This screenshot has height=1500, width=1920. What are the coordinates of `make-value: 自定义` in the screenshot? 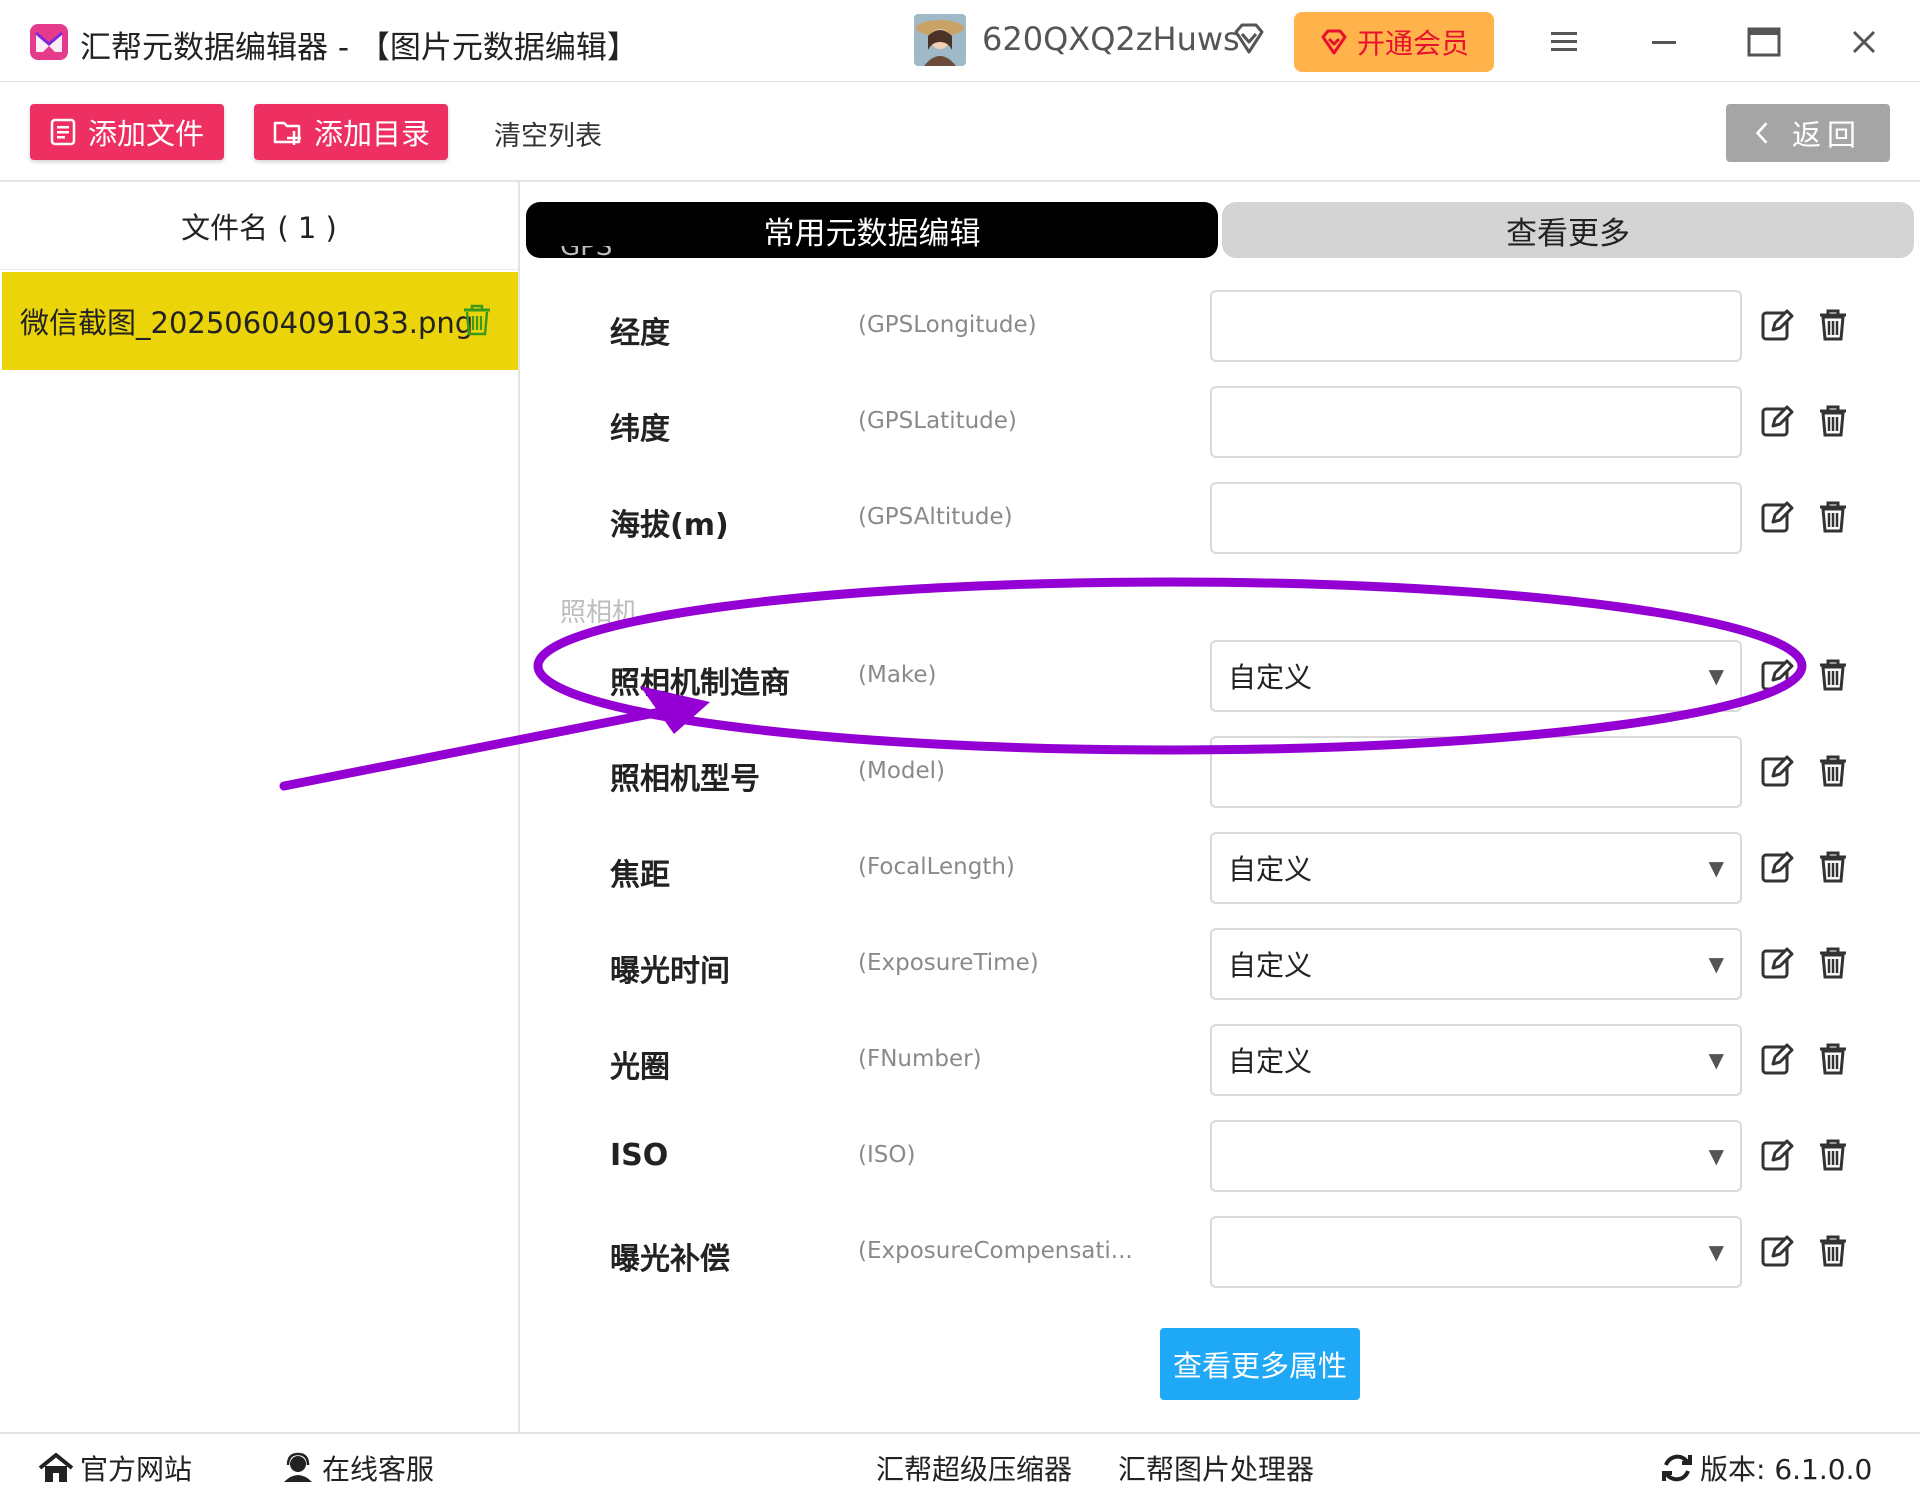 It's located at (1270, 677).